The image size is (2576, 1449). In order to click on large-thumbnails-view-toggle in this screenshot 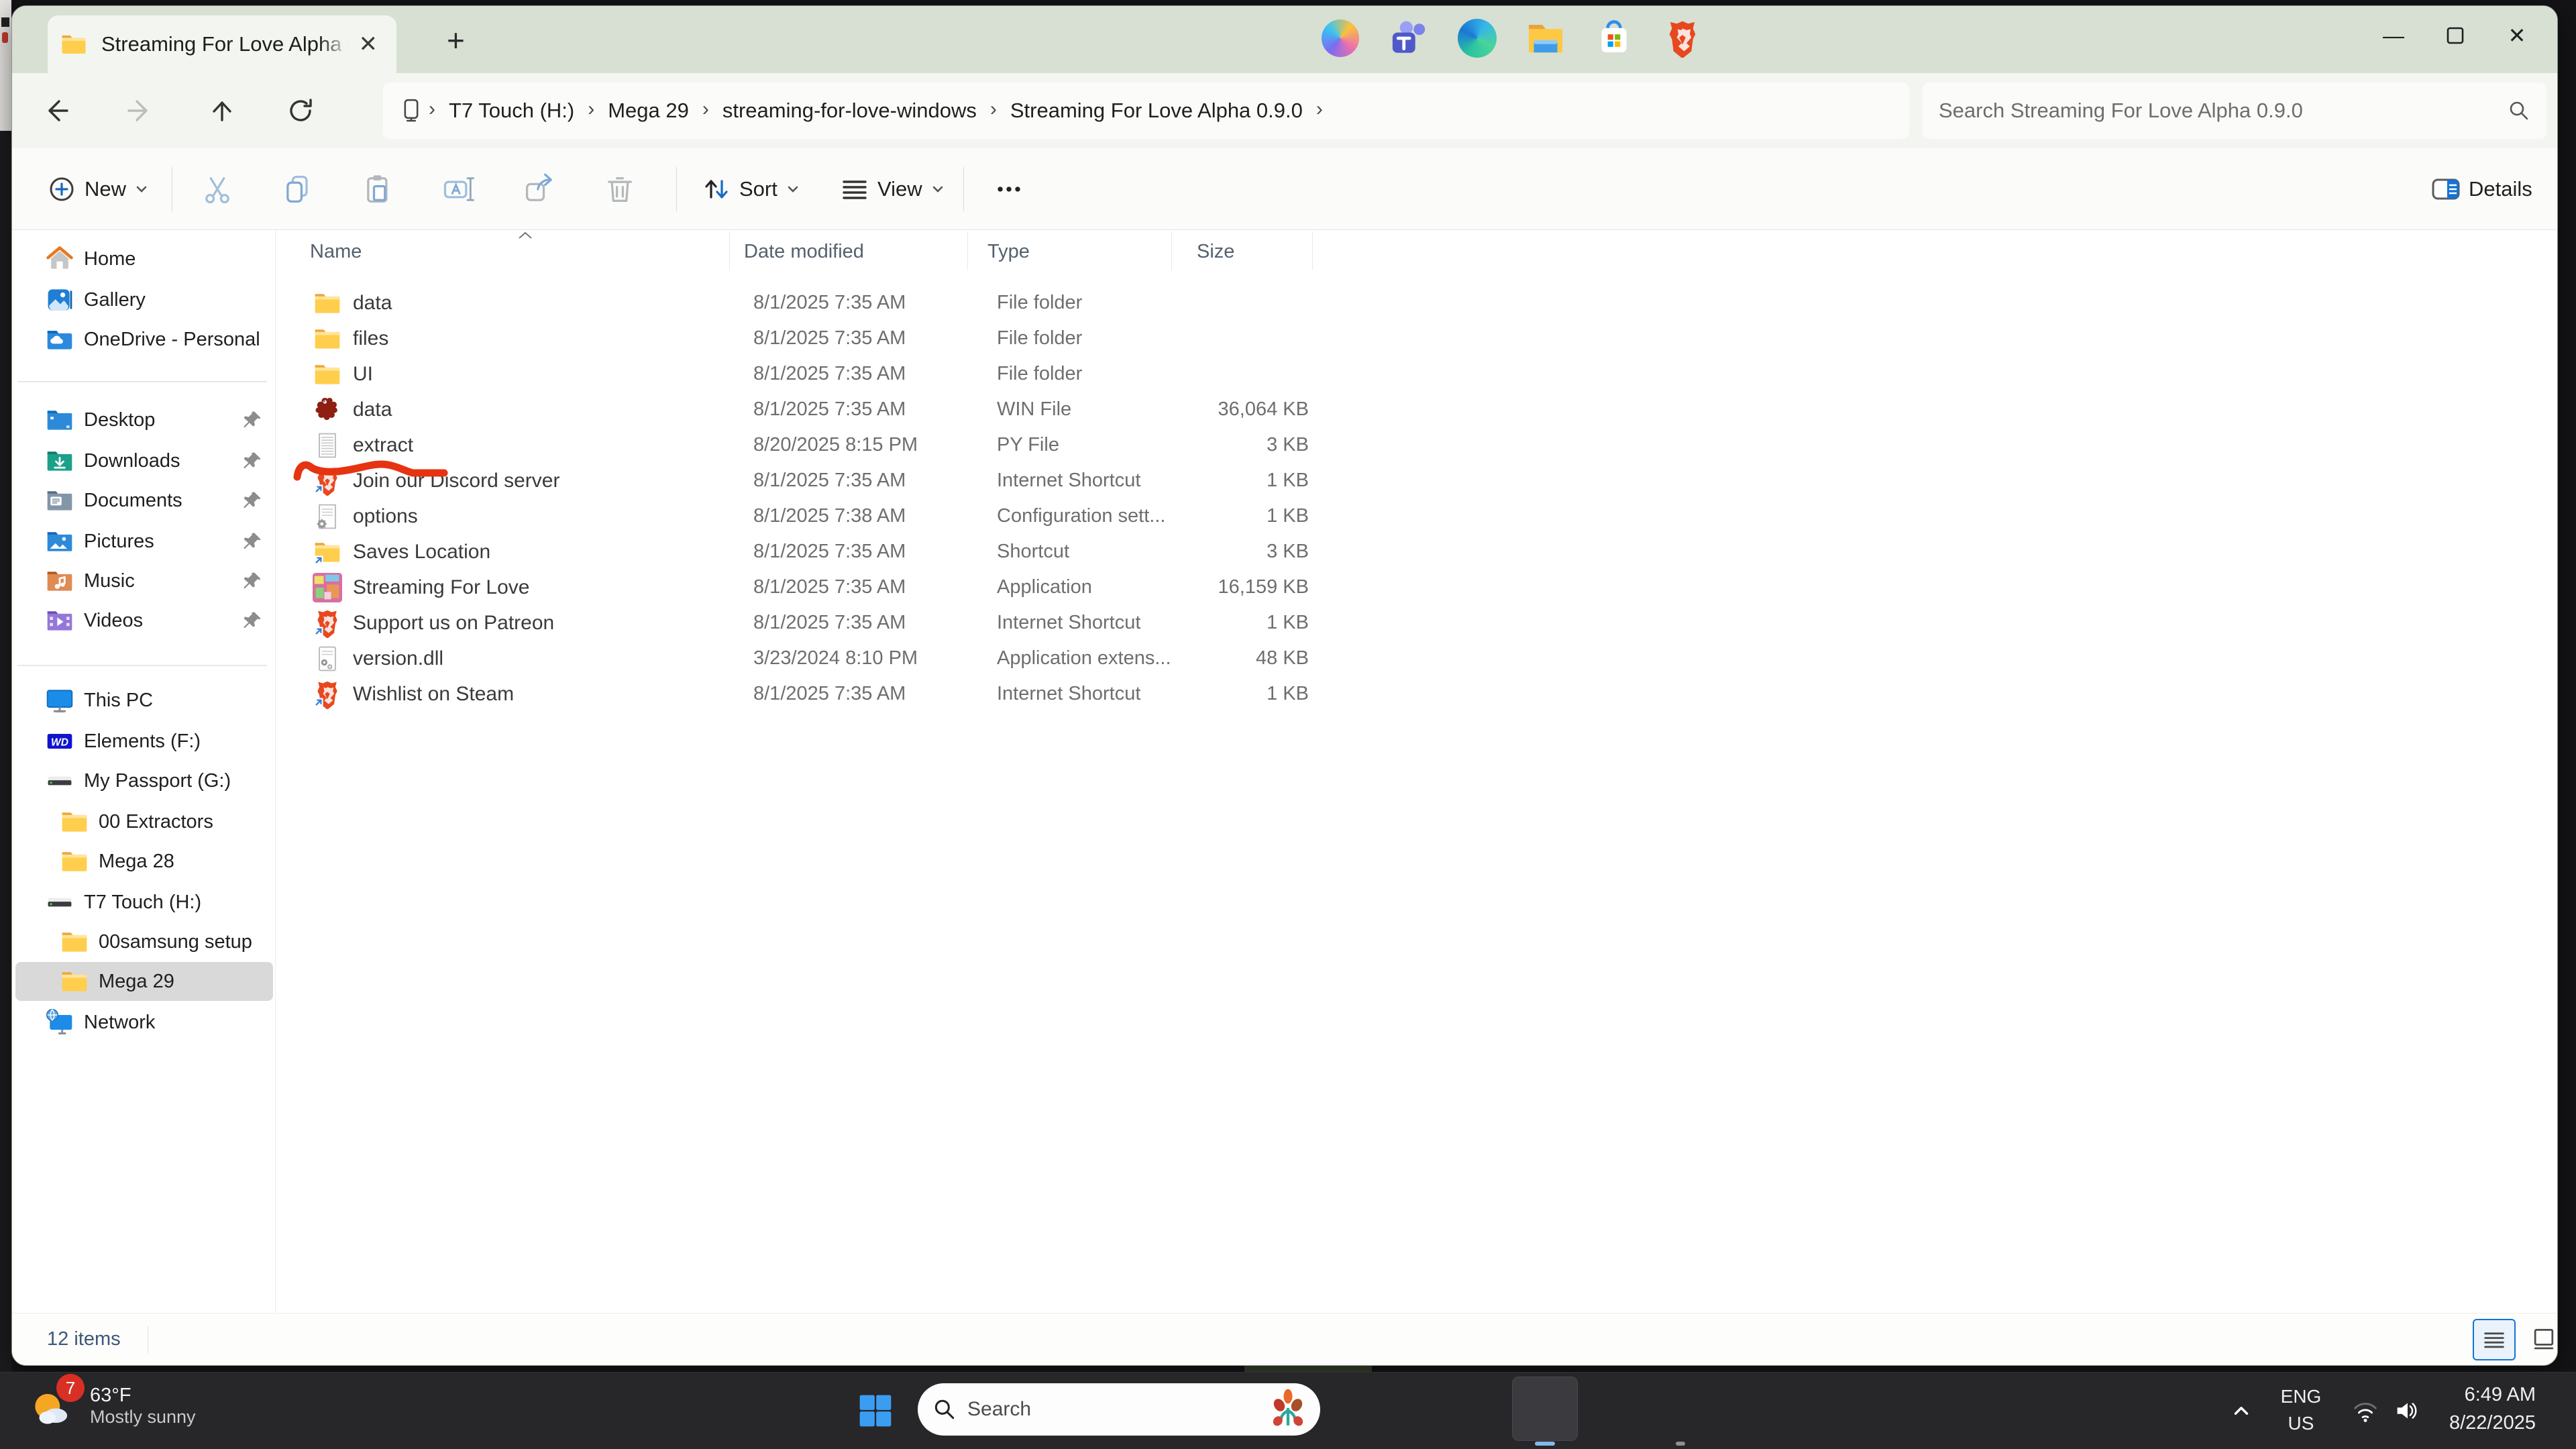, I will do `click(2539, 1339)`.